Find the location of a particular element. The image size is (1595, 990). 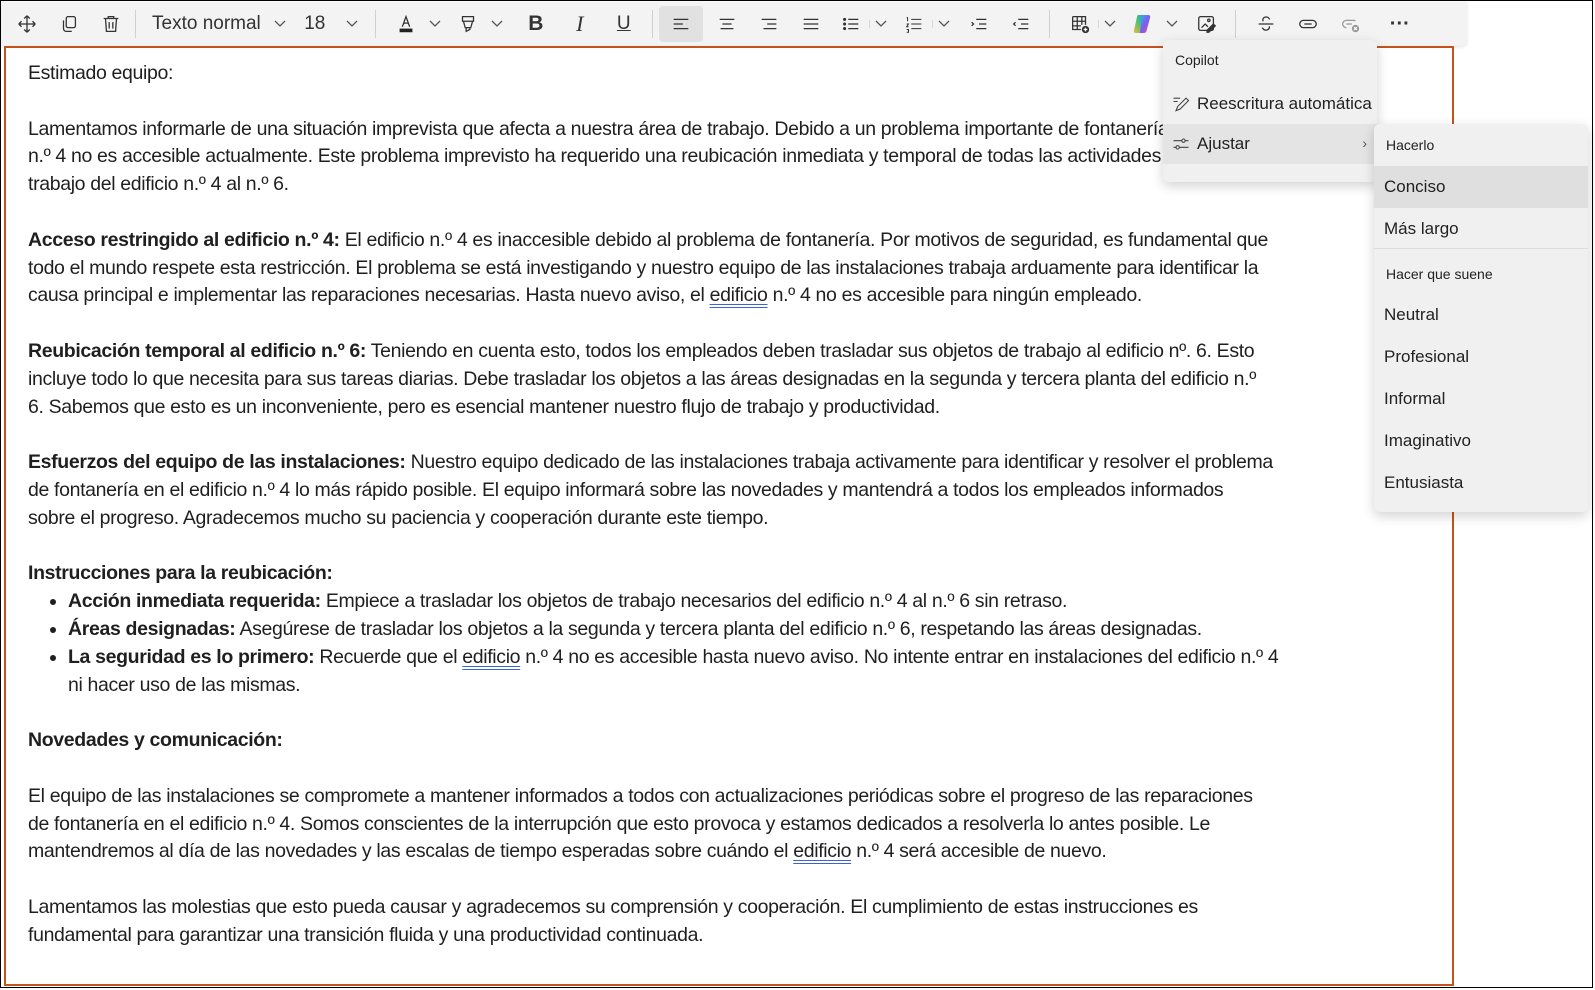

numbered-list-chevron-icon is located at coordinates (943, 24).